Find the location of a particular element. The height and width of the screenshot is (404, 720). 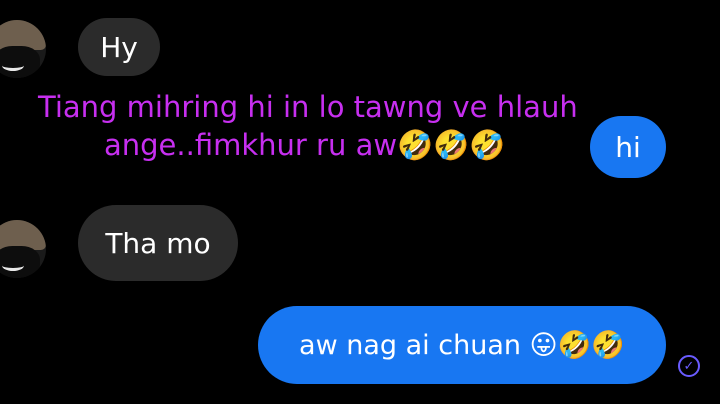

outgoing-message: aw nag ai chuan 😛🤣🤣 is located at coordinates (462, 345).